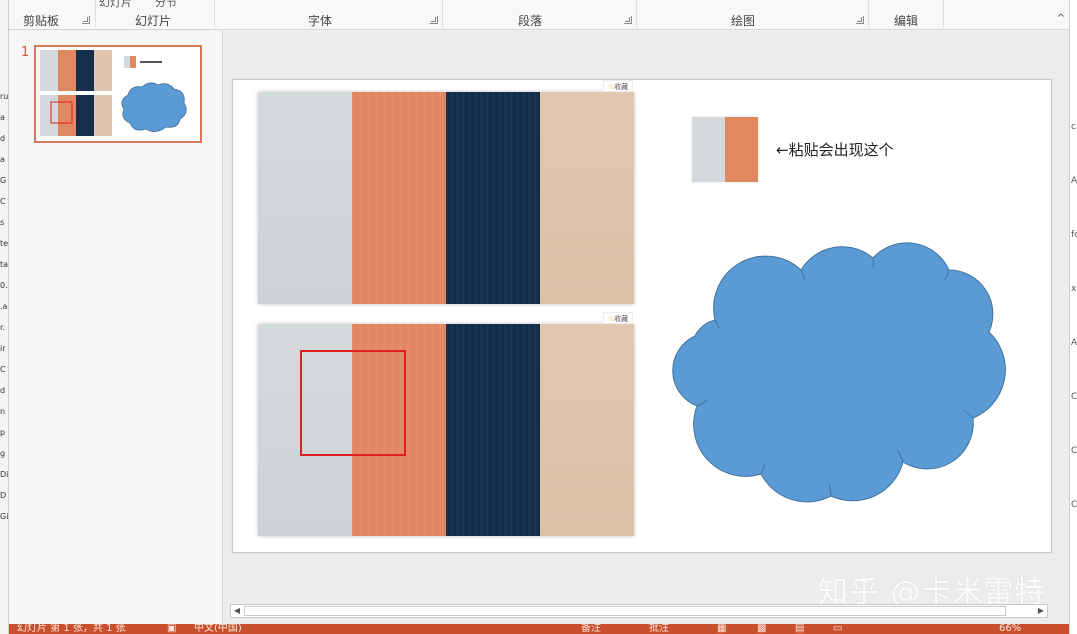 The width and height of the screenshot is (1077, 634). Describe the element at coordinates (434, 20) in the screenshot. I see `font-launcher-icon` at that location.